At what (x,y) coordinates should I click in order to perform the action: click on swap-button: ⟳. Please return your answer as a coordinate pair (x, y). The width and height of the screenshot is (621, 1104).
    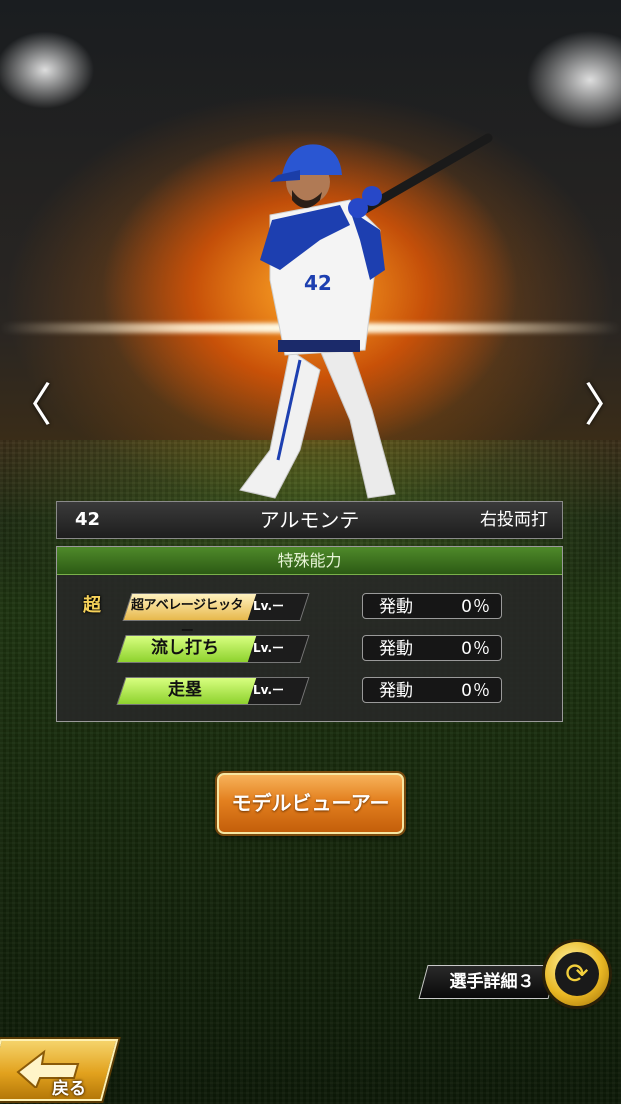
    Looking at the image, I should click on (577, 974).